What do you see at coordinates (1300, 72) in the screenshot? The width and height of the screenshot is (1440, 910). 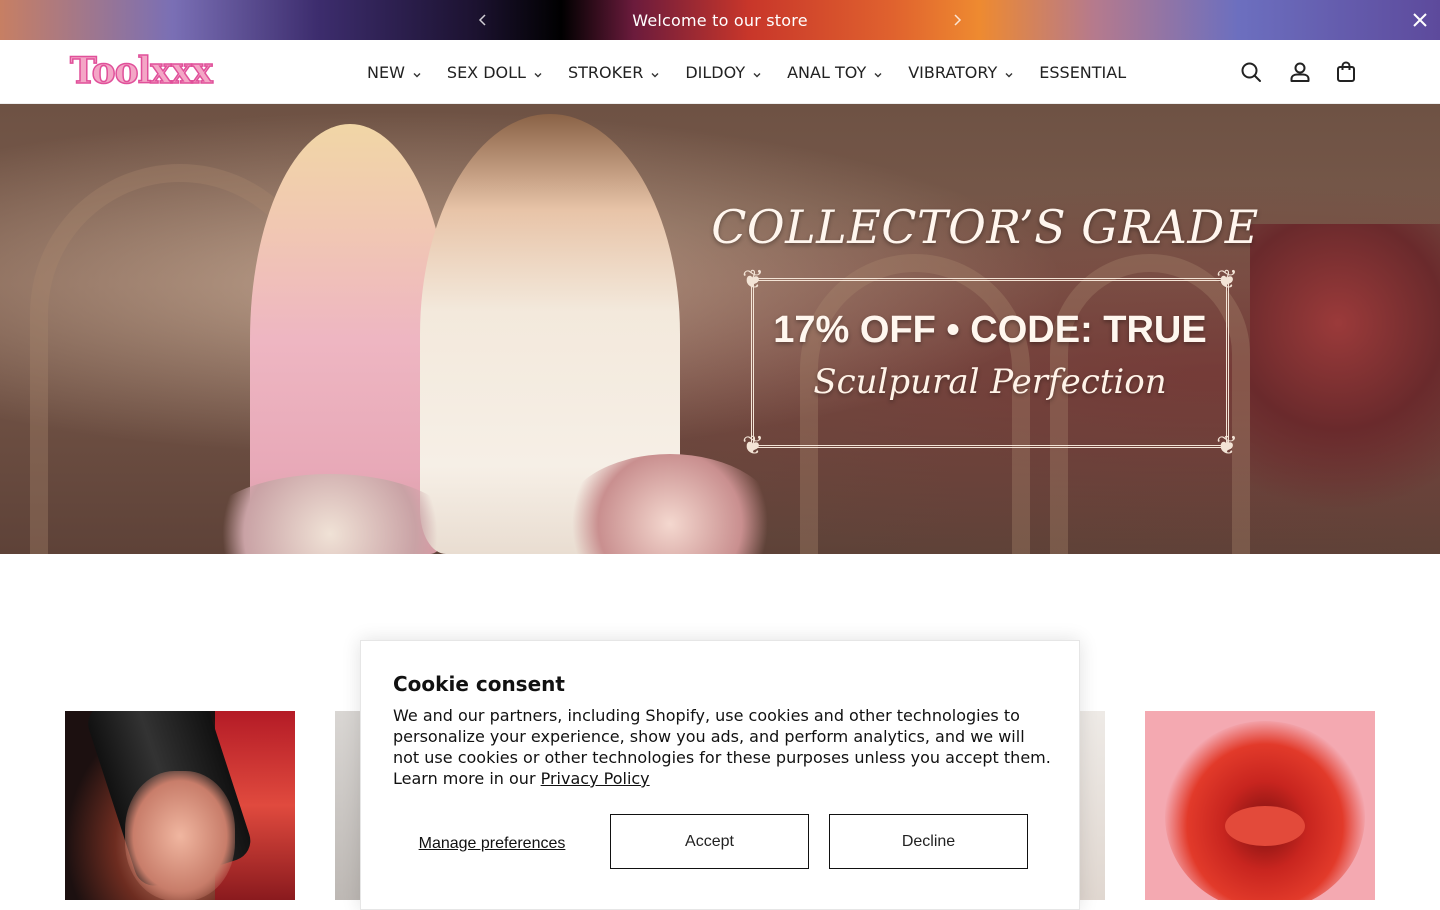 I see `account-icon` at bounding box center [1300, 72].